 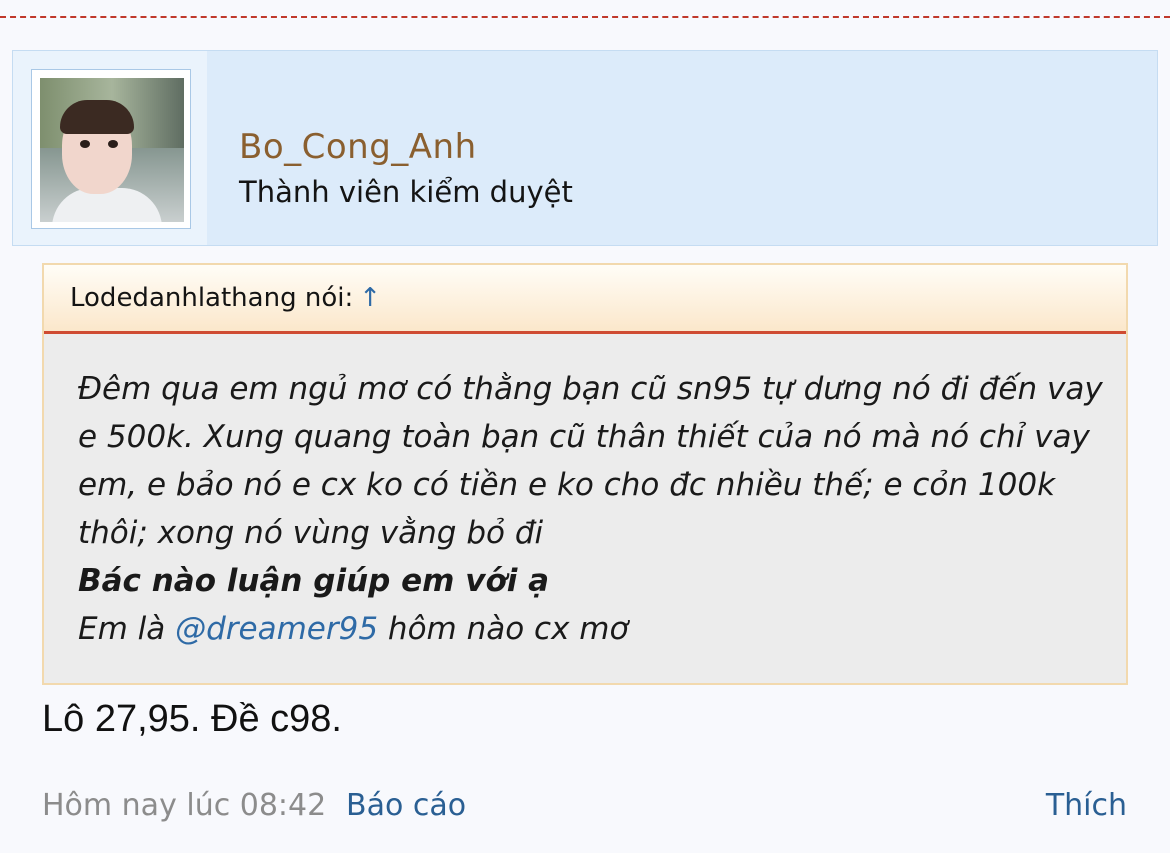 I want to click on top-divider, so click(x=585, y=17).